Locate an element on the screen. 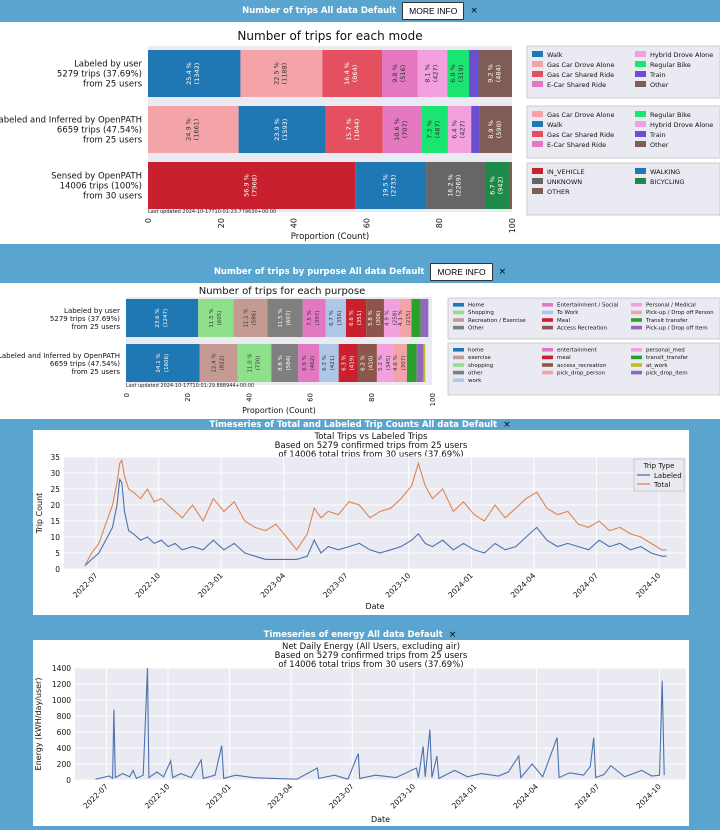 The height and width of the screenshot is (830, 720). x-tick-label: 2024-10 is located at coordinates (648, 796).